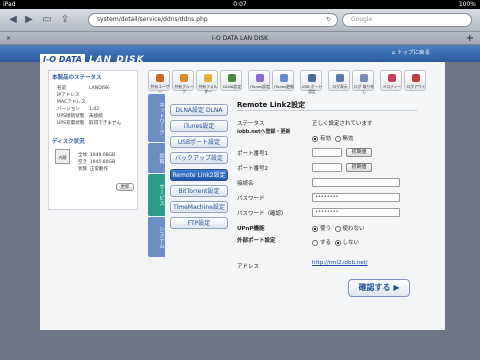 This screenshot has height=360, width=480. I want to click on disk-row: 空き 1945.80GB, so click(97, 162).